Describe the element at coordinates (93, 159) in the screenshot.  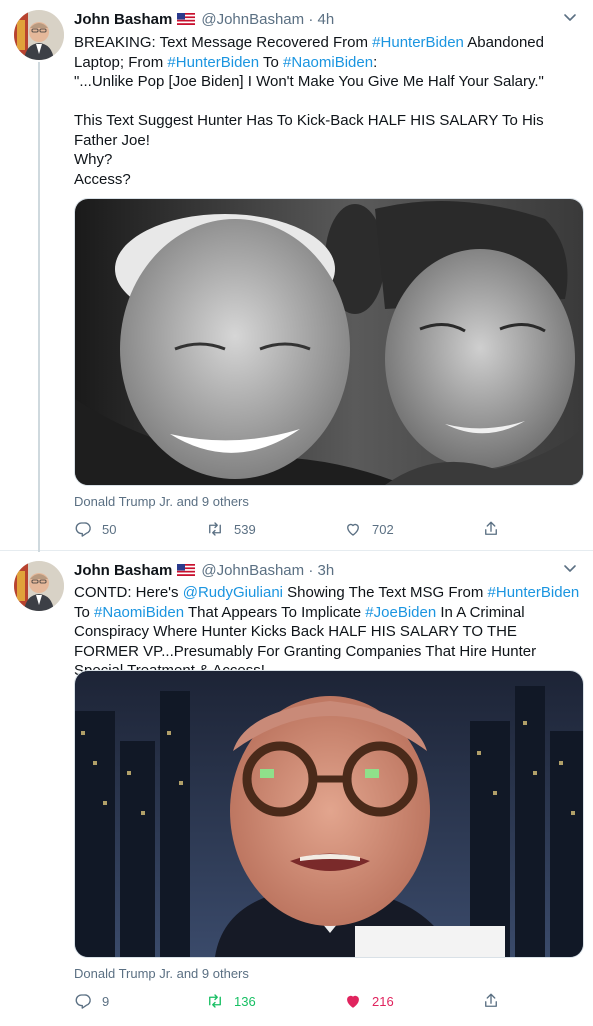
I see `text-line: Why?` at that location.